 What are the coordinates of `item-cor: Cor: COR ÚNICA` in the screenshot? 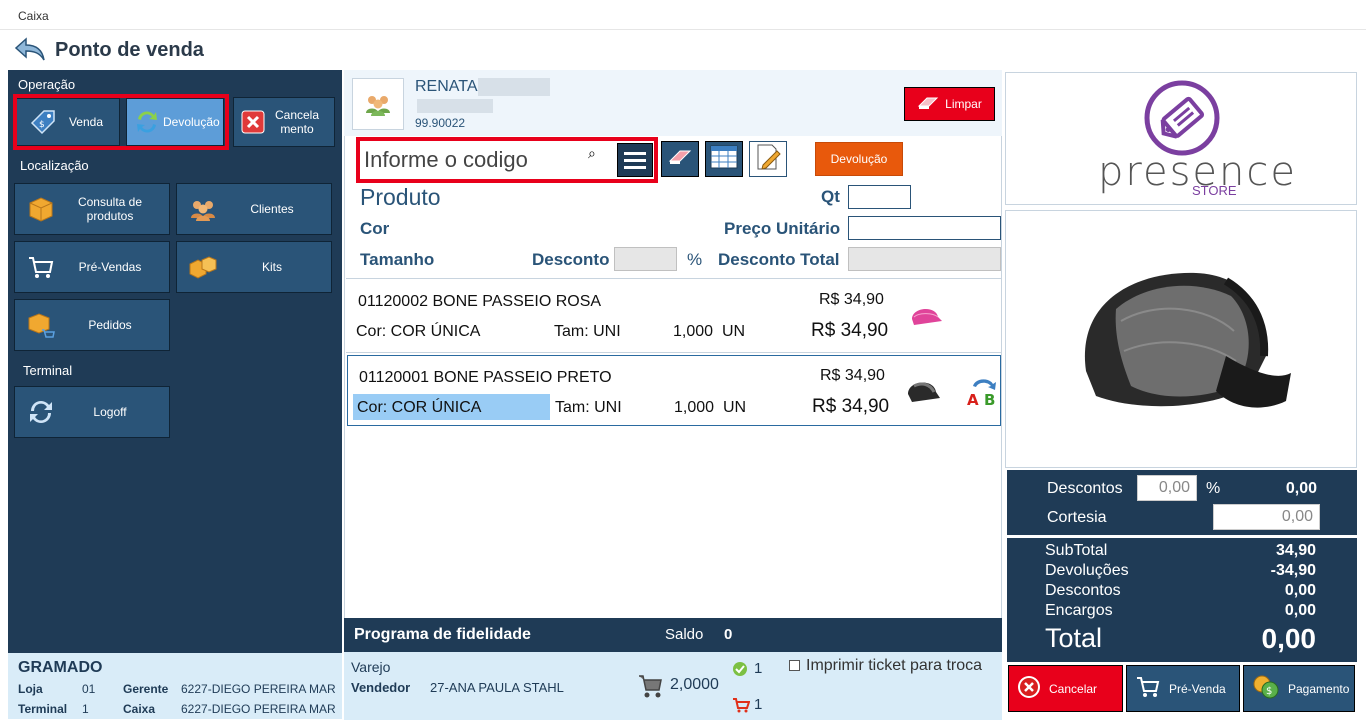 It's located at (419, 407).